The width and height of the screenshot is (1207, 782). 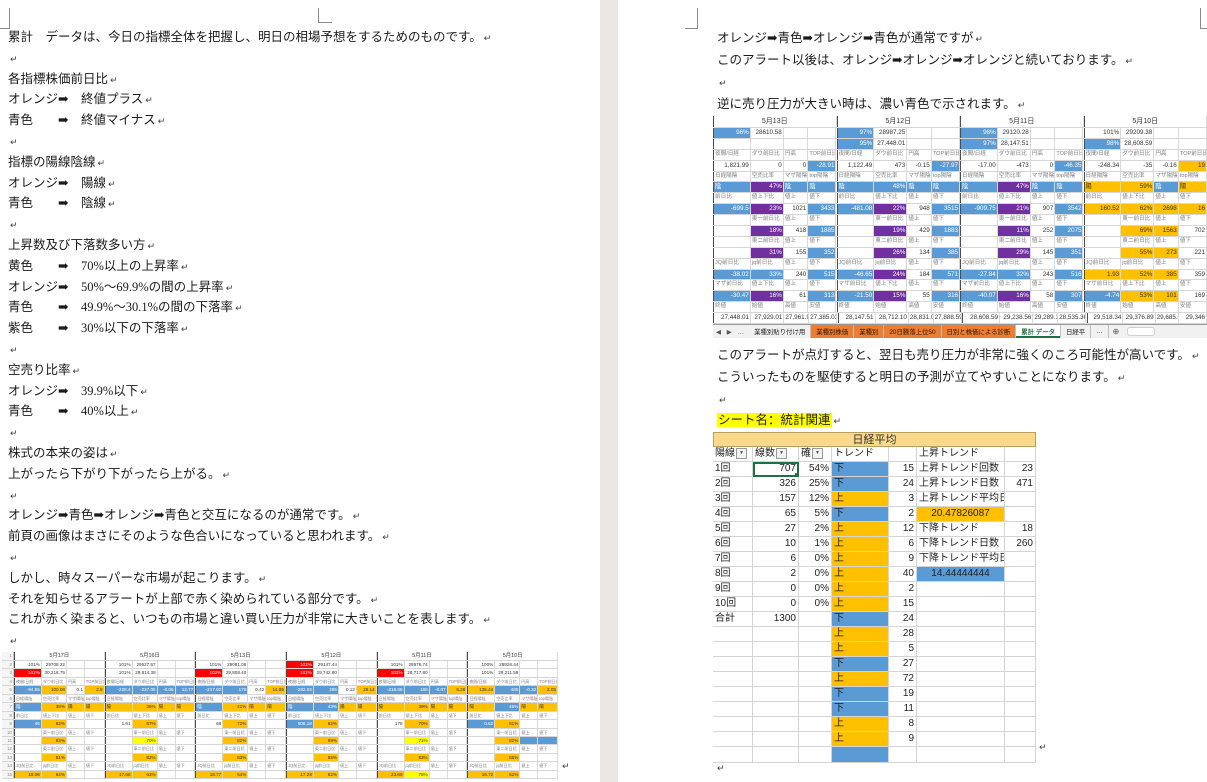 I want to click on value-cell: 418, so click(x=796, y=231).